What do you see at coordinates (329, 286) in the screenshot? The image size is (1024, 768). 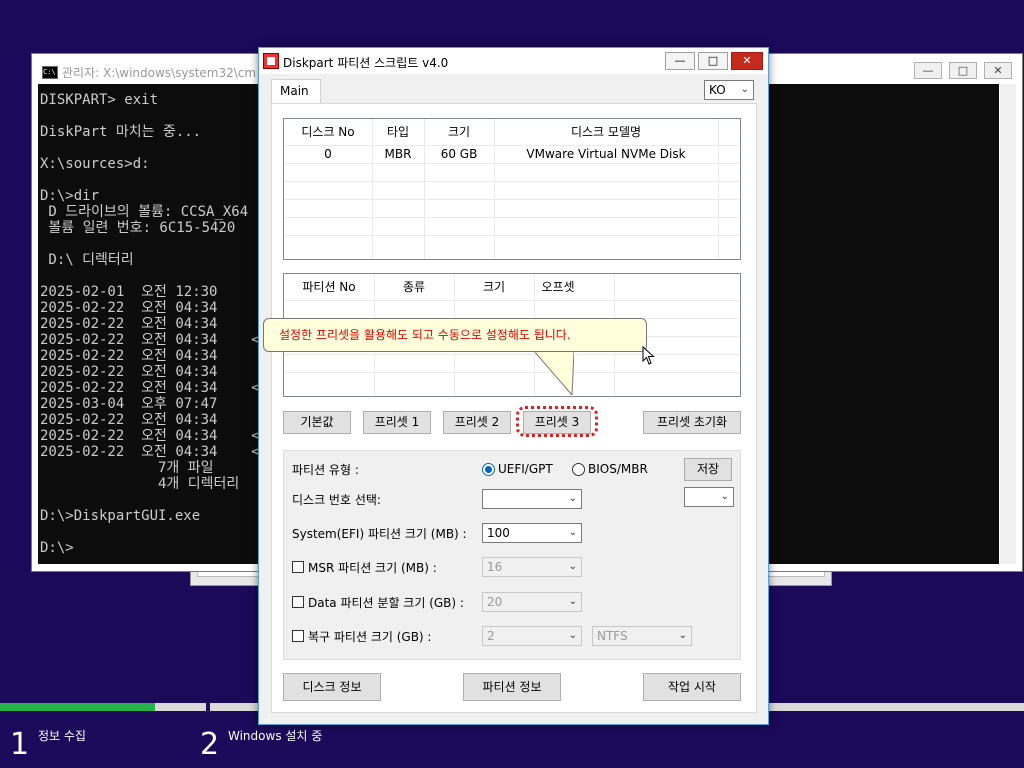 I see `partition-header-no: 파티션 No` at bounding box center [329, 286].